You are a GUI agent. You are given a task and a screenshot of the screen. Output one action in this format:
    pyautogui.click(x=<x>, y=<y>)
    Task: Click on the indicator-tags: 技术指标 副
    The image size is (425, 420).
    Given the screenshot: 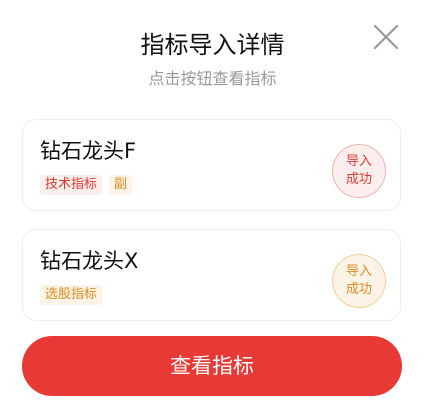 What is the action you would take?
    pyautogui.click(x=86, y=185)
    